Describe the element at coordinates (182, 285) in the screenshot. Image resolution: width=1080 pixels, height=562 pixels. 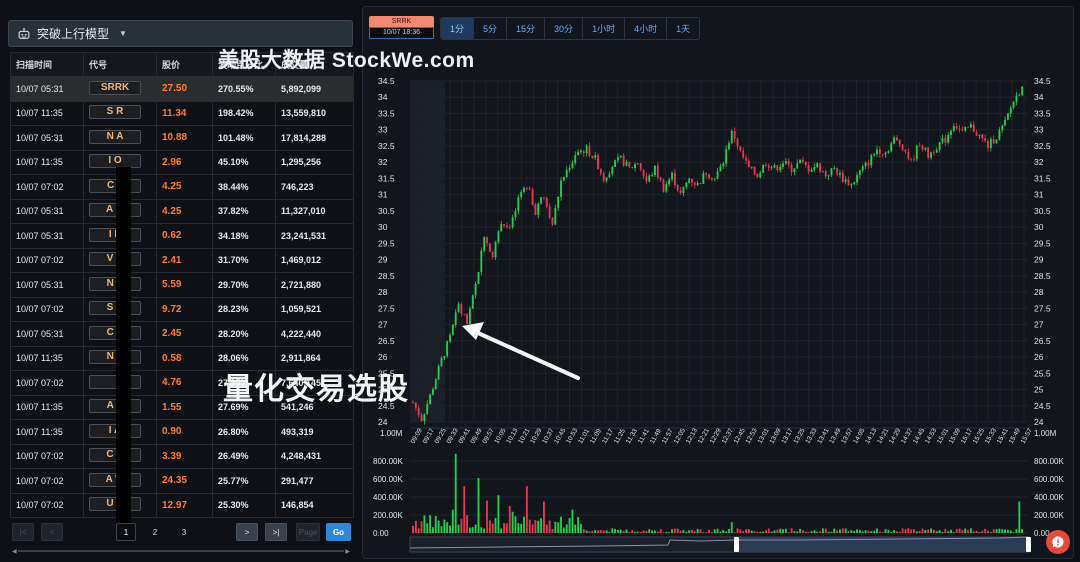
I see `table-row: 10/07 05:31 N E 5.59 29.70% 2,721,880` at that location.